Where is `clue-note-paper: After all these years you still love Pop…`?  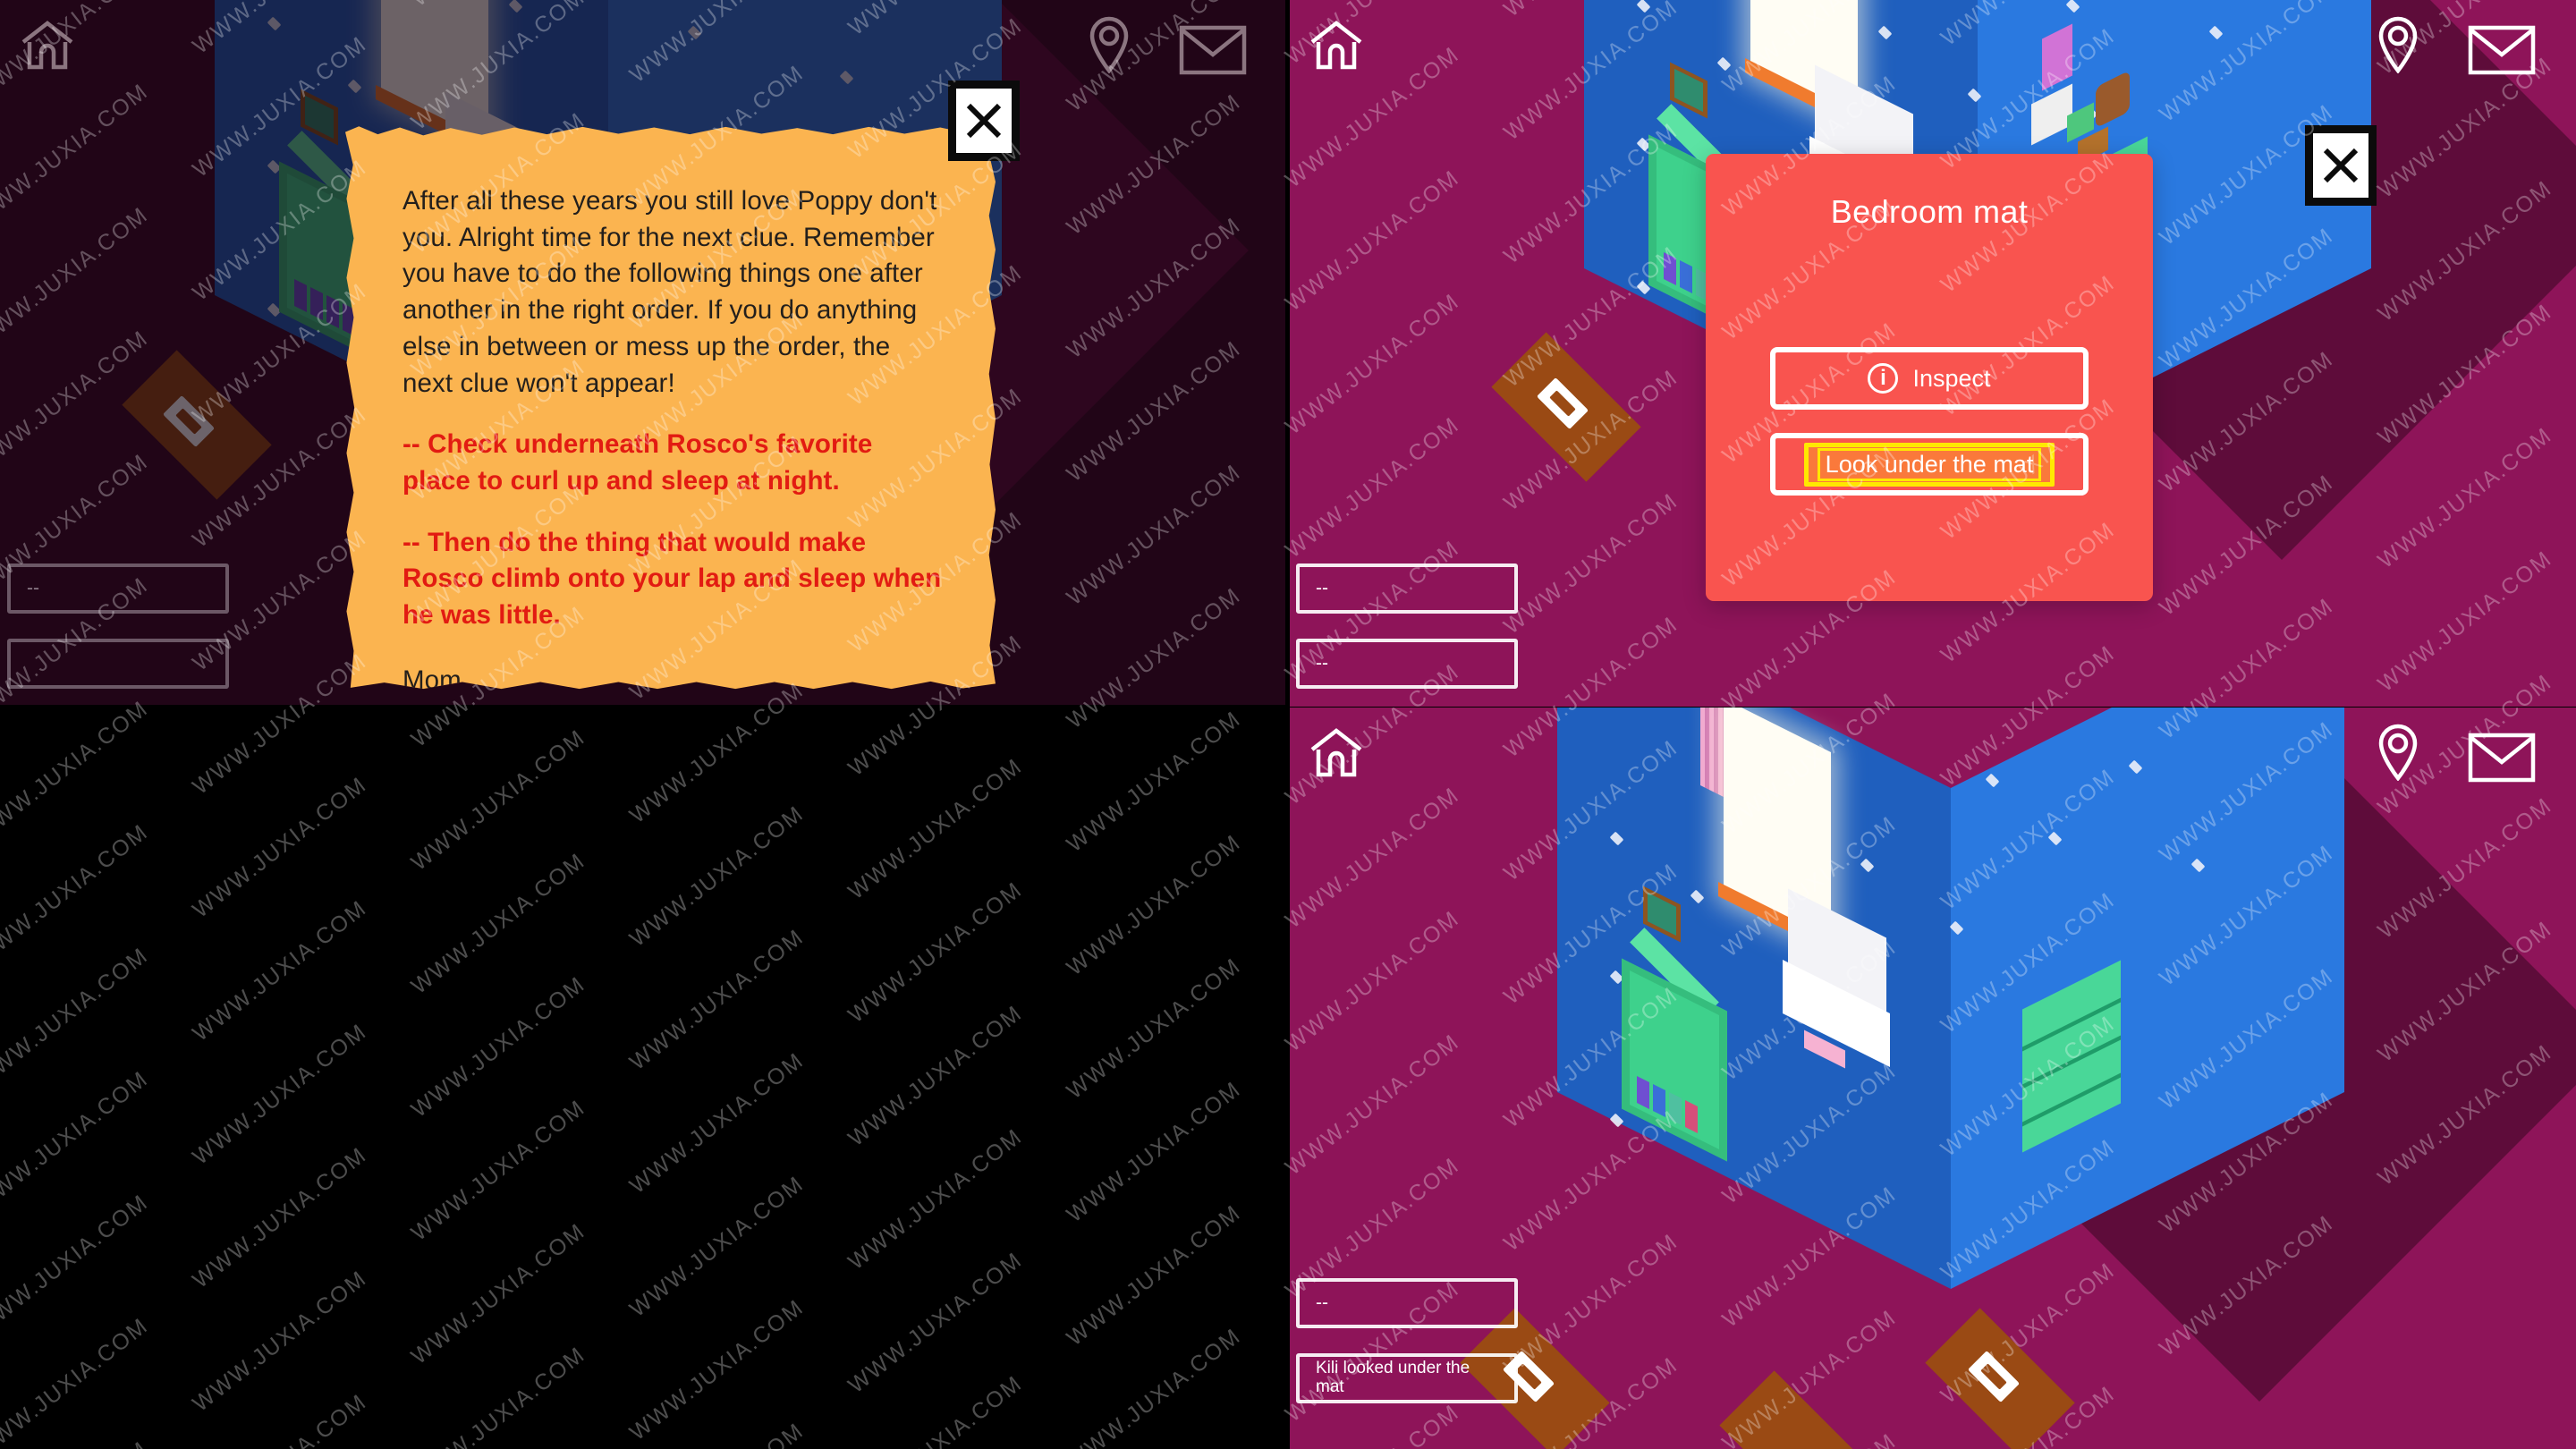 clue-note-paper: After all these years you still love Pop… is located at coordinates (670, 408).